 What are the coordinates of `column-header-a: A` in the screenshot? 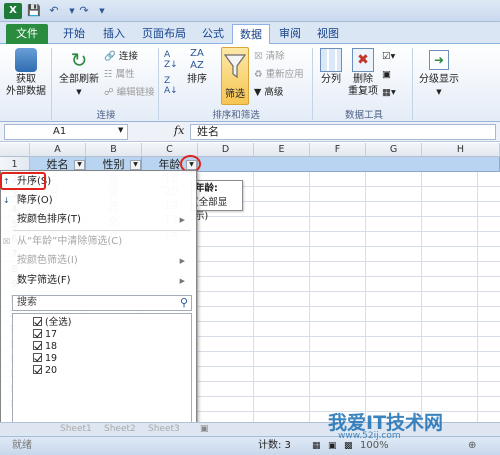 It's located at (58, 150).